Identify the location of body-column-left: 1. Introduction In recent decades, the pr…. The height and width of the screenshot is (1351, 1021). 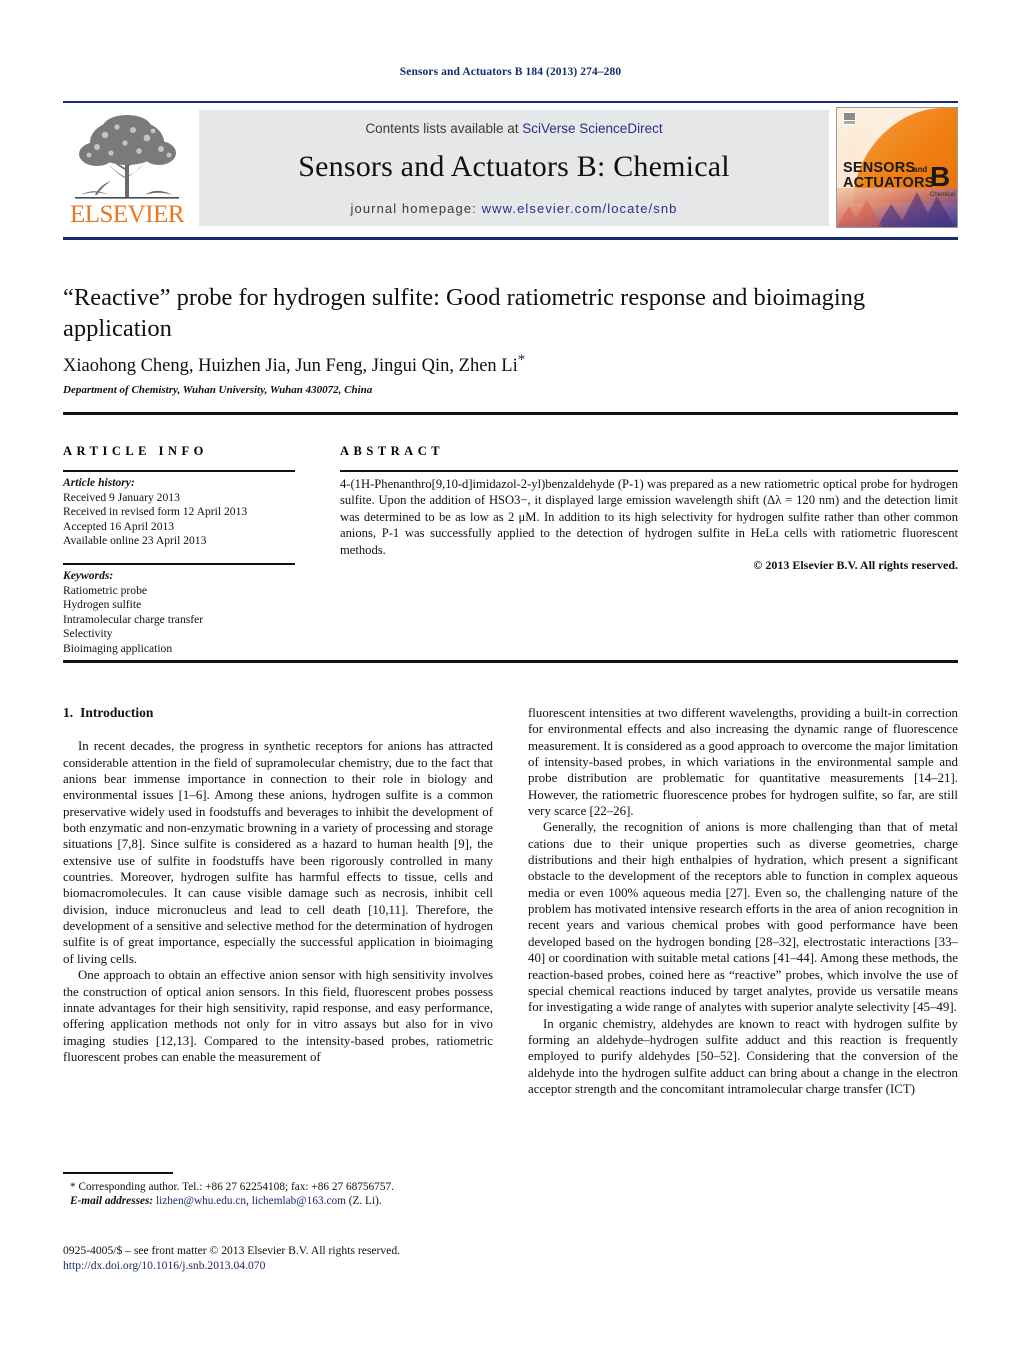
(278, 885).